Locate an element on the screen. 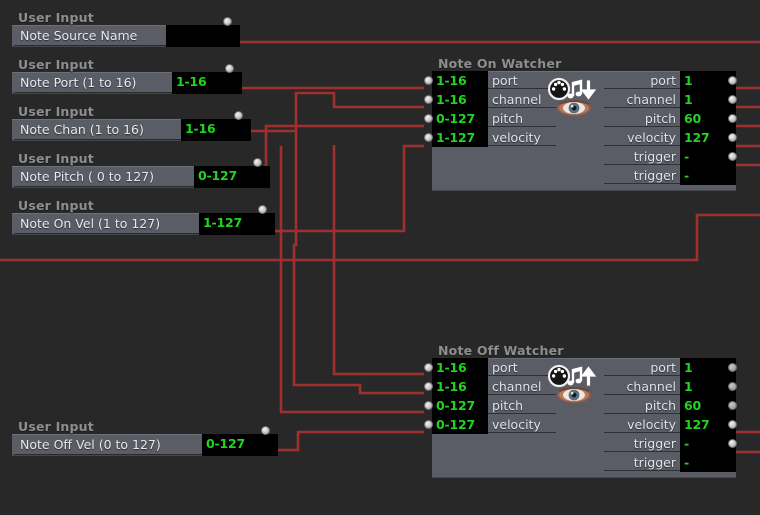  output-label: port is located at coordinates (642, 80).